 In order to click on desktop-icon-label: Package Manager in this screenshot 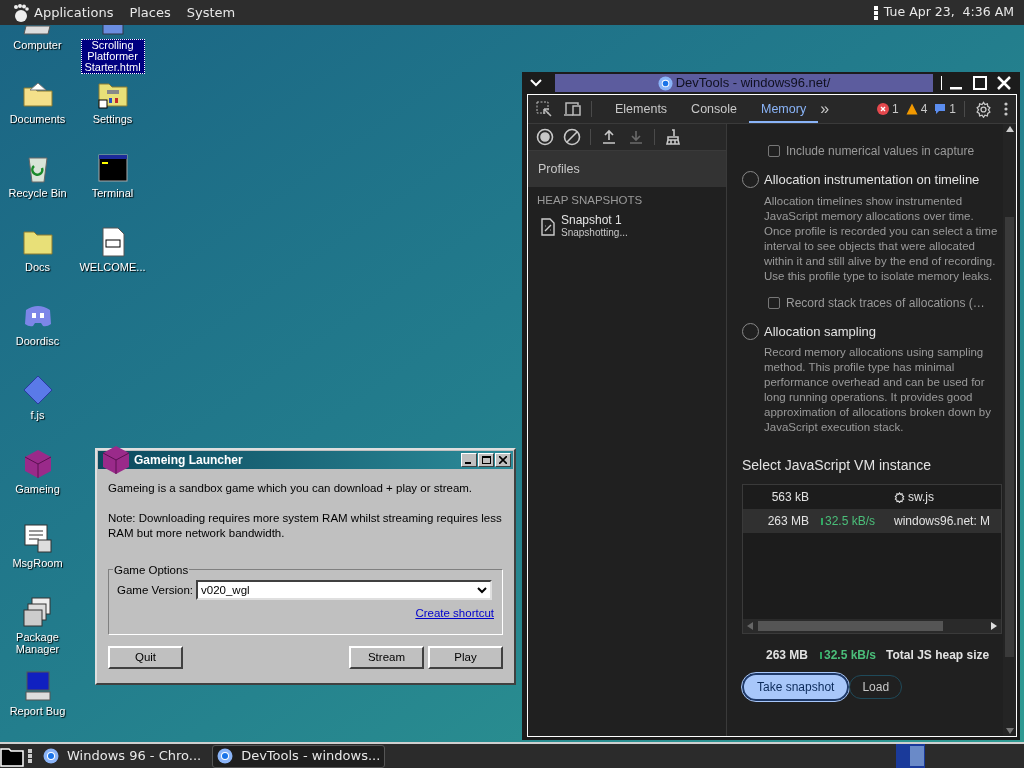, I will do `click(37, 643)`.